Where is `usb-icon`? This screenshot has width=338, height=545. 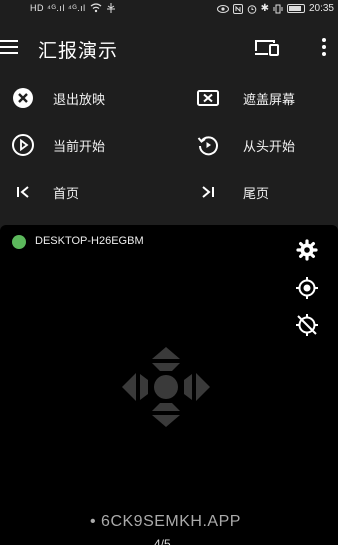 usb-icon is located at coordinates (110, 8).